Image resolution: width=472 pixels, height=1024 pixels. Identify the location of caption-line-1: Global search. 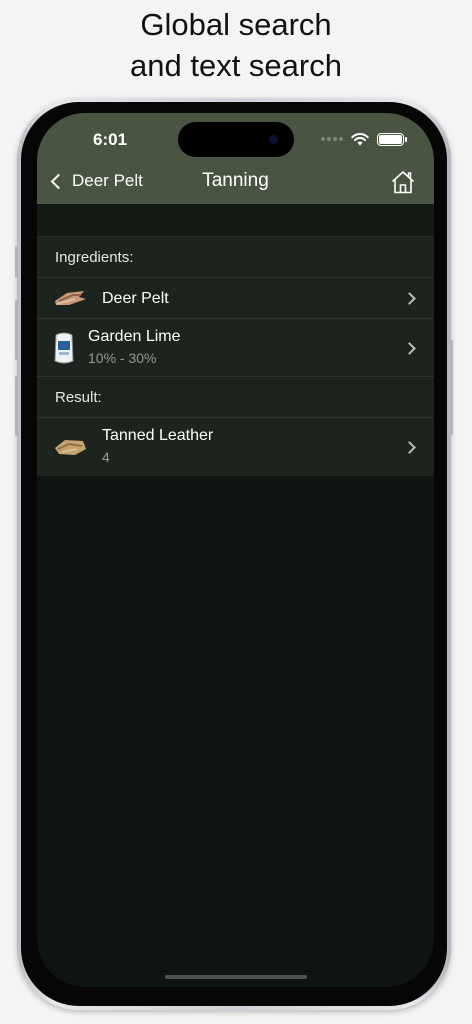
(236, 24).